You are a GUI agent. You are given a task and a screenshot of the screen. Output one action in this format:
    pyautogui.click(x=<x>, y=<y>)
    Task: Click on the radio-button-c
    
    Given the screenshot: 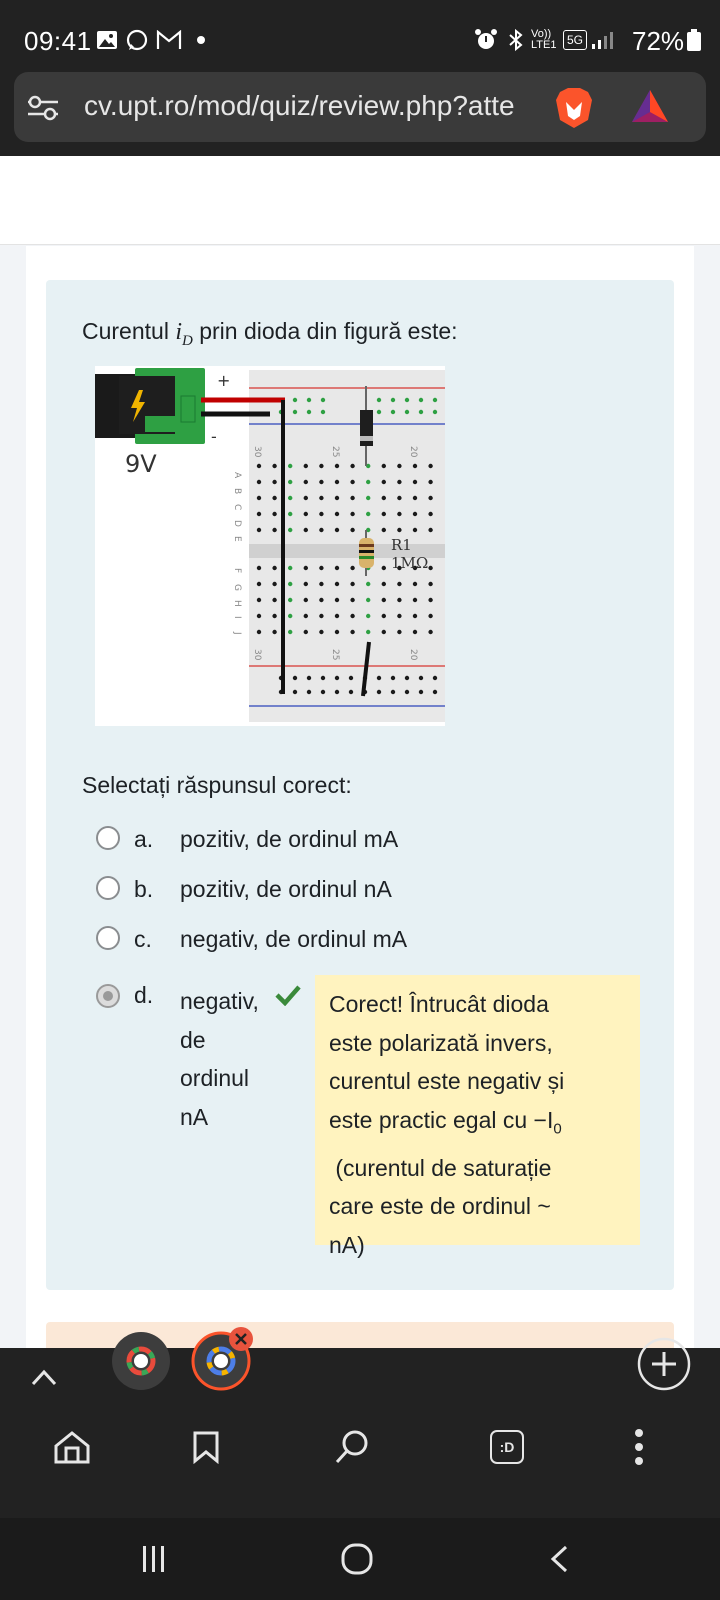 What is the action you would take?
    pyautogui.click(x=108, y=938)
    